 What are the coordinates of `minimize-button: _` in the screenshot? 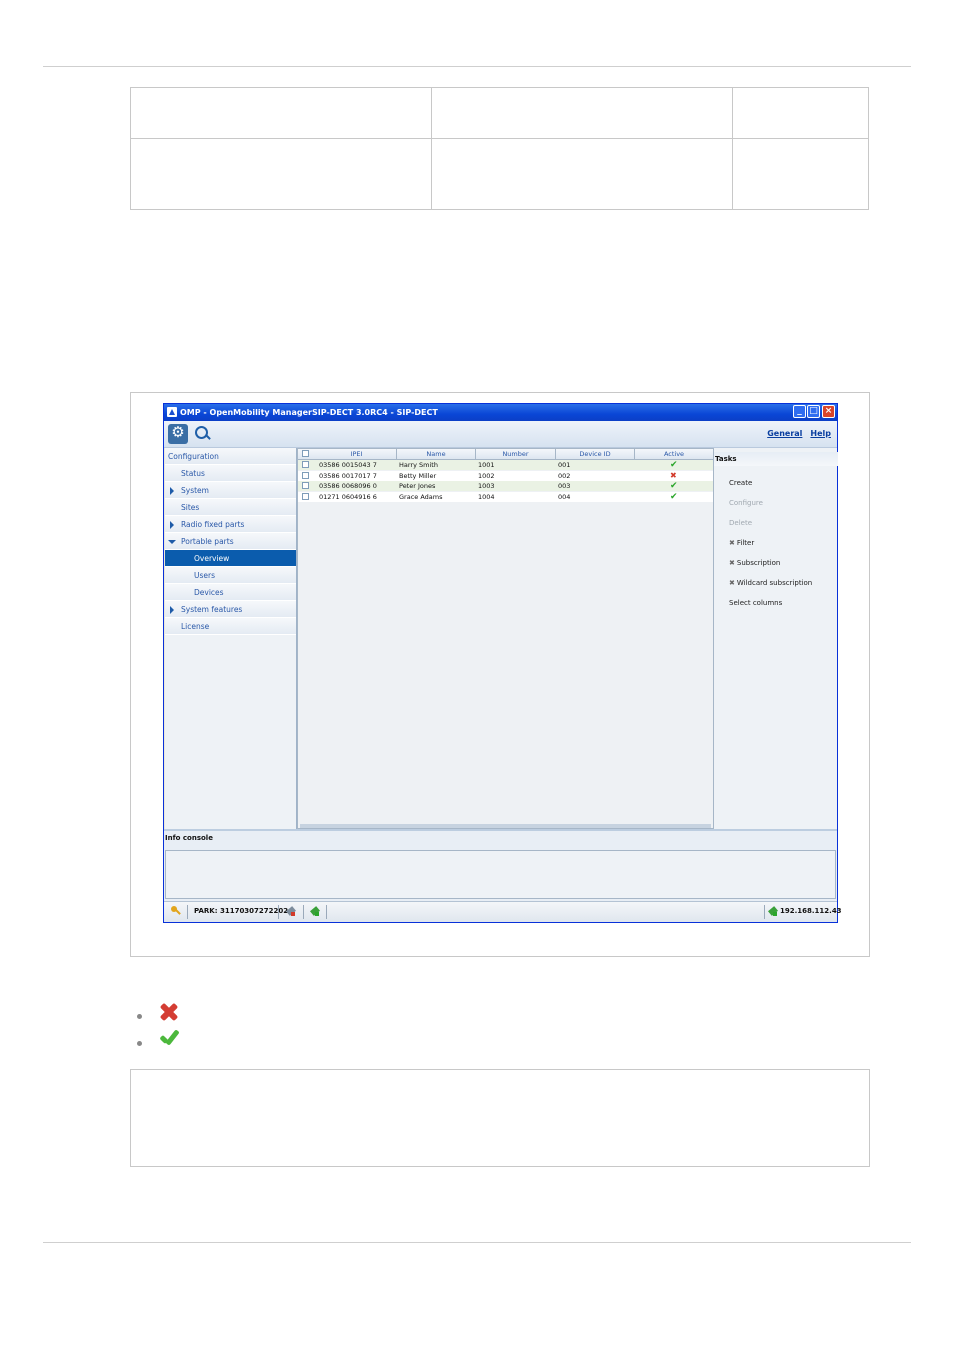 It's located at (799, 411).